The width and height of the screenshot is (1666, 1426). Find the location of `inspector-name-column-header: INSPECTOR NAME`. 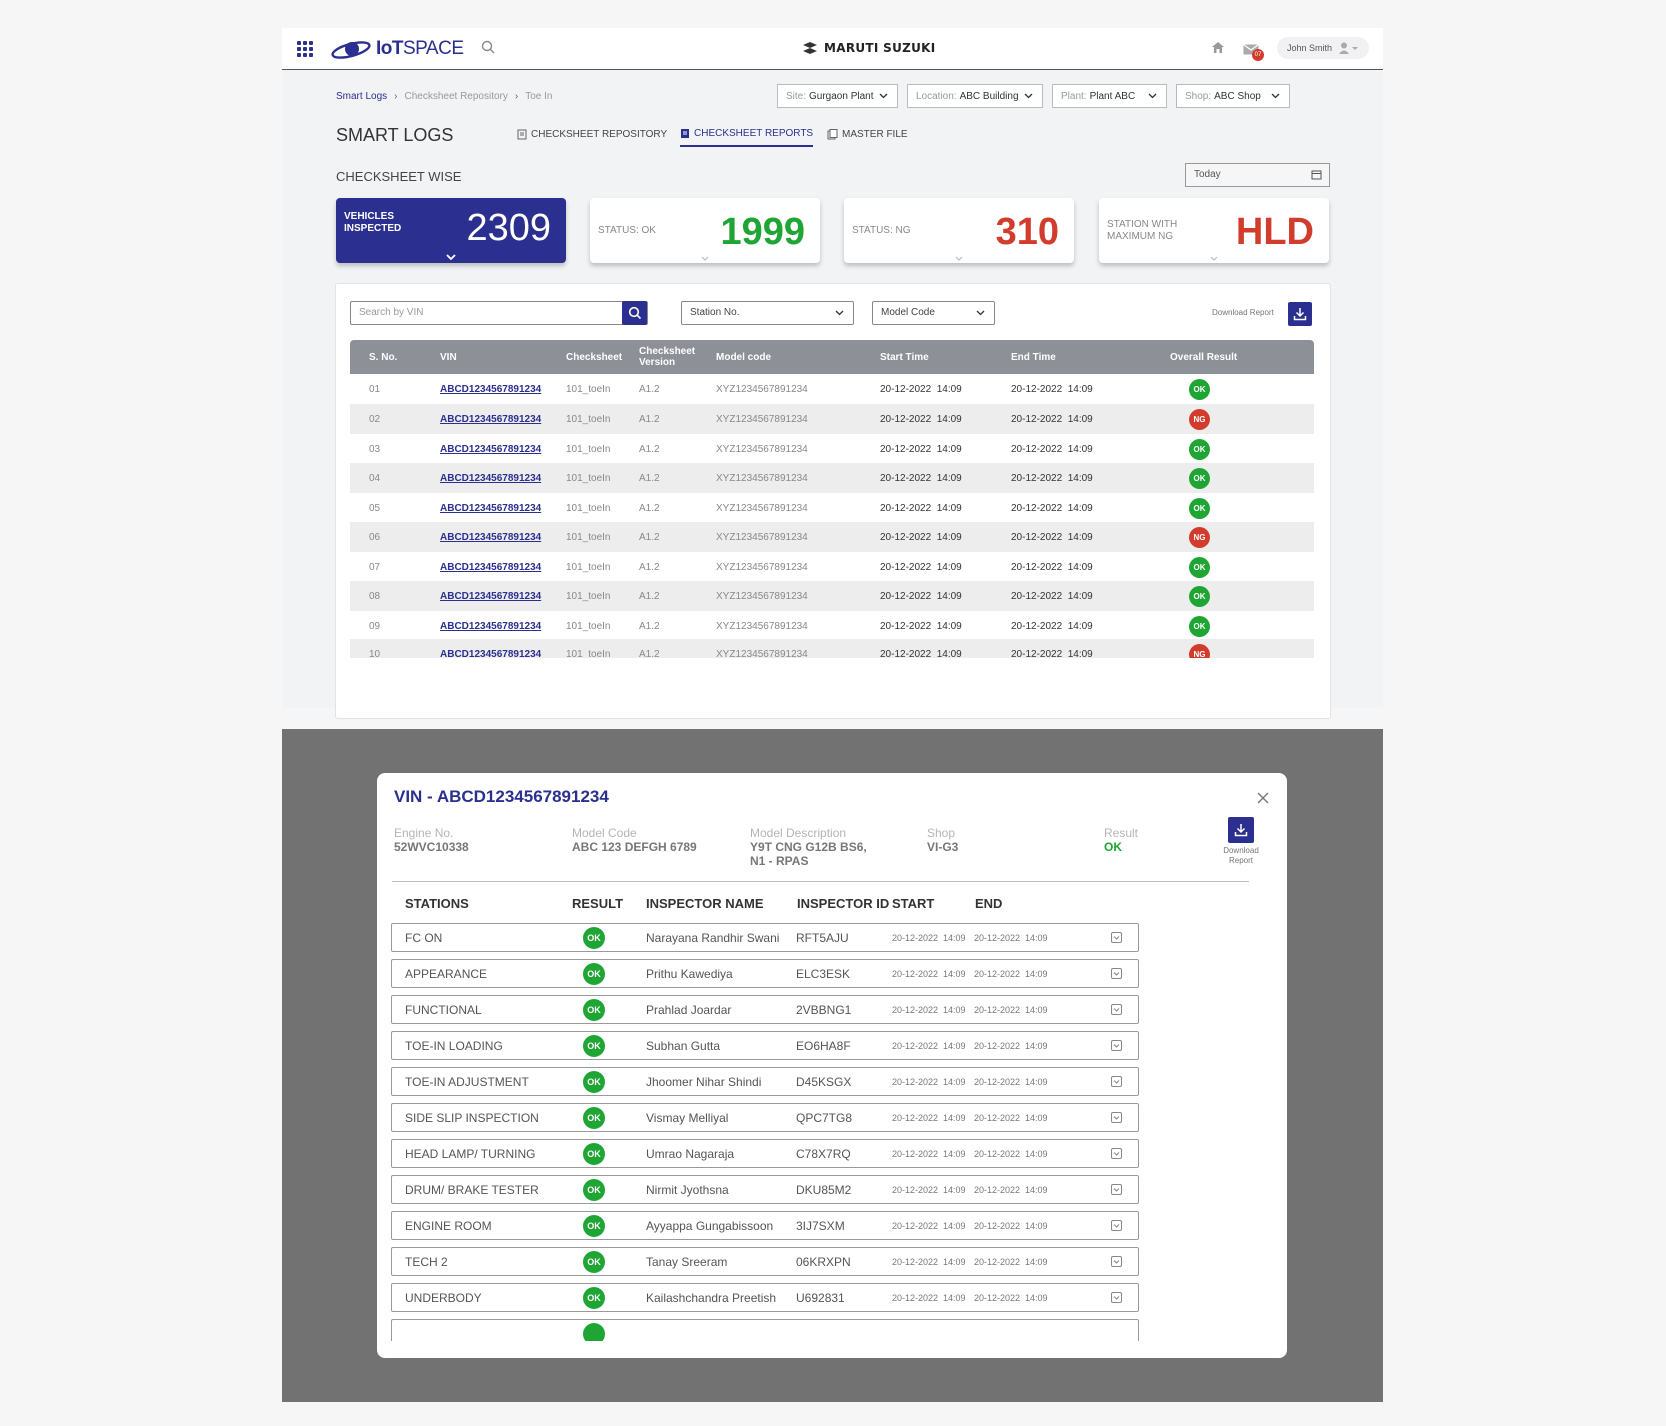

inspector-name-column-header: INSPECTOR NAME is located at coordinates (705, 903).